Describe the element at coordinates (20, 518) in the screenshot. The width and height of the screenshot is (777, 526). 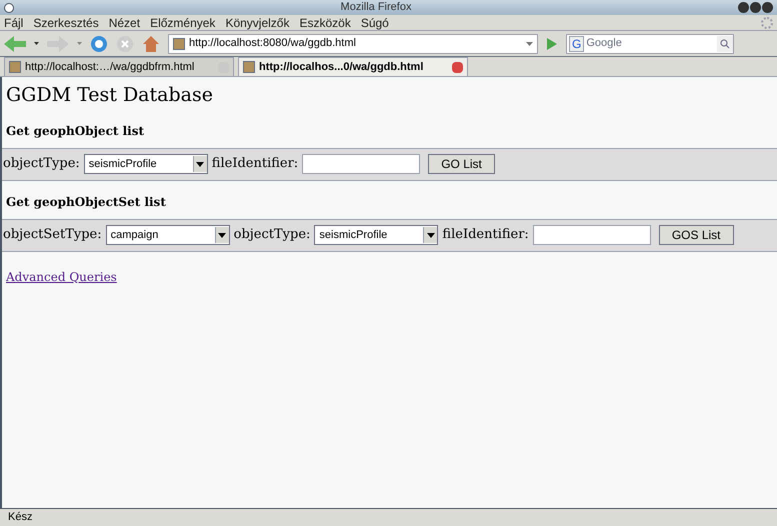
I see `status-text: Kész` at that location.